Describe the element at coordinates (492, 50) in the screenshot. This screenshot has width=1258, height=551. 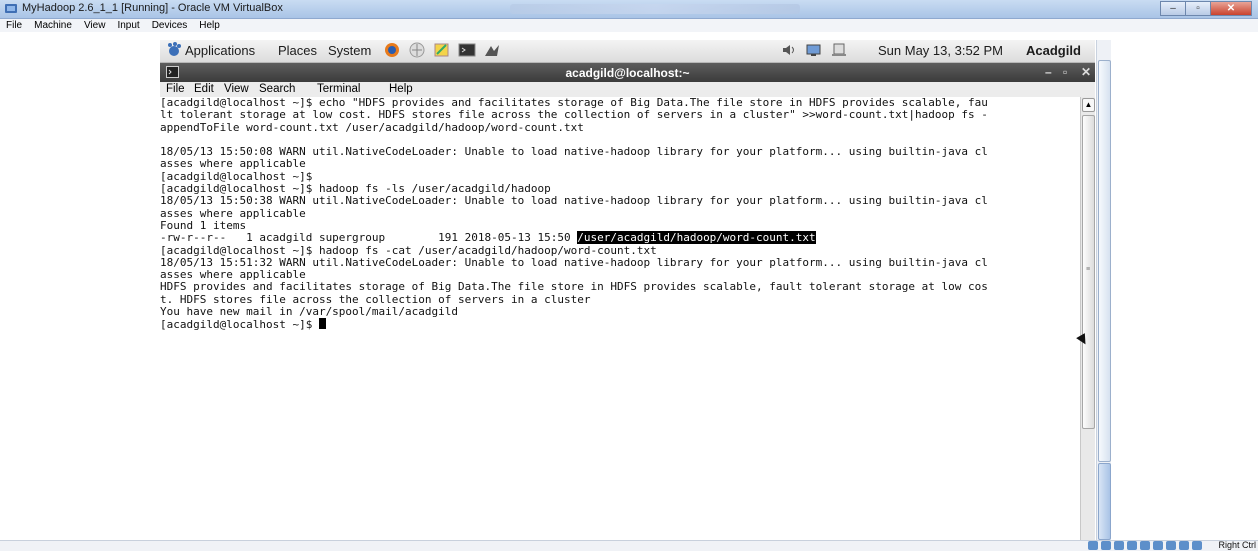
I see `eclipse-icon` at that location.